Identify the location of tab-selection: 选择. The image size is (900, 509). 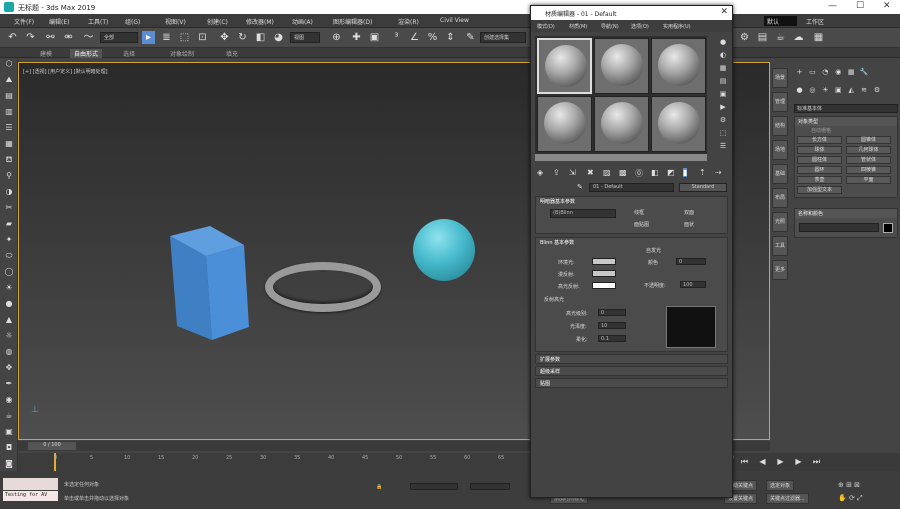
(129, 53).